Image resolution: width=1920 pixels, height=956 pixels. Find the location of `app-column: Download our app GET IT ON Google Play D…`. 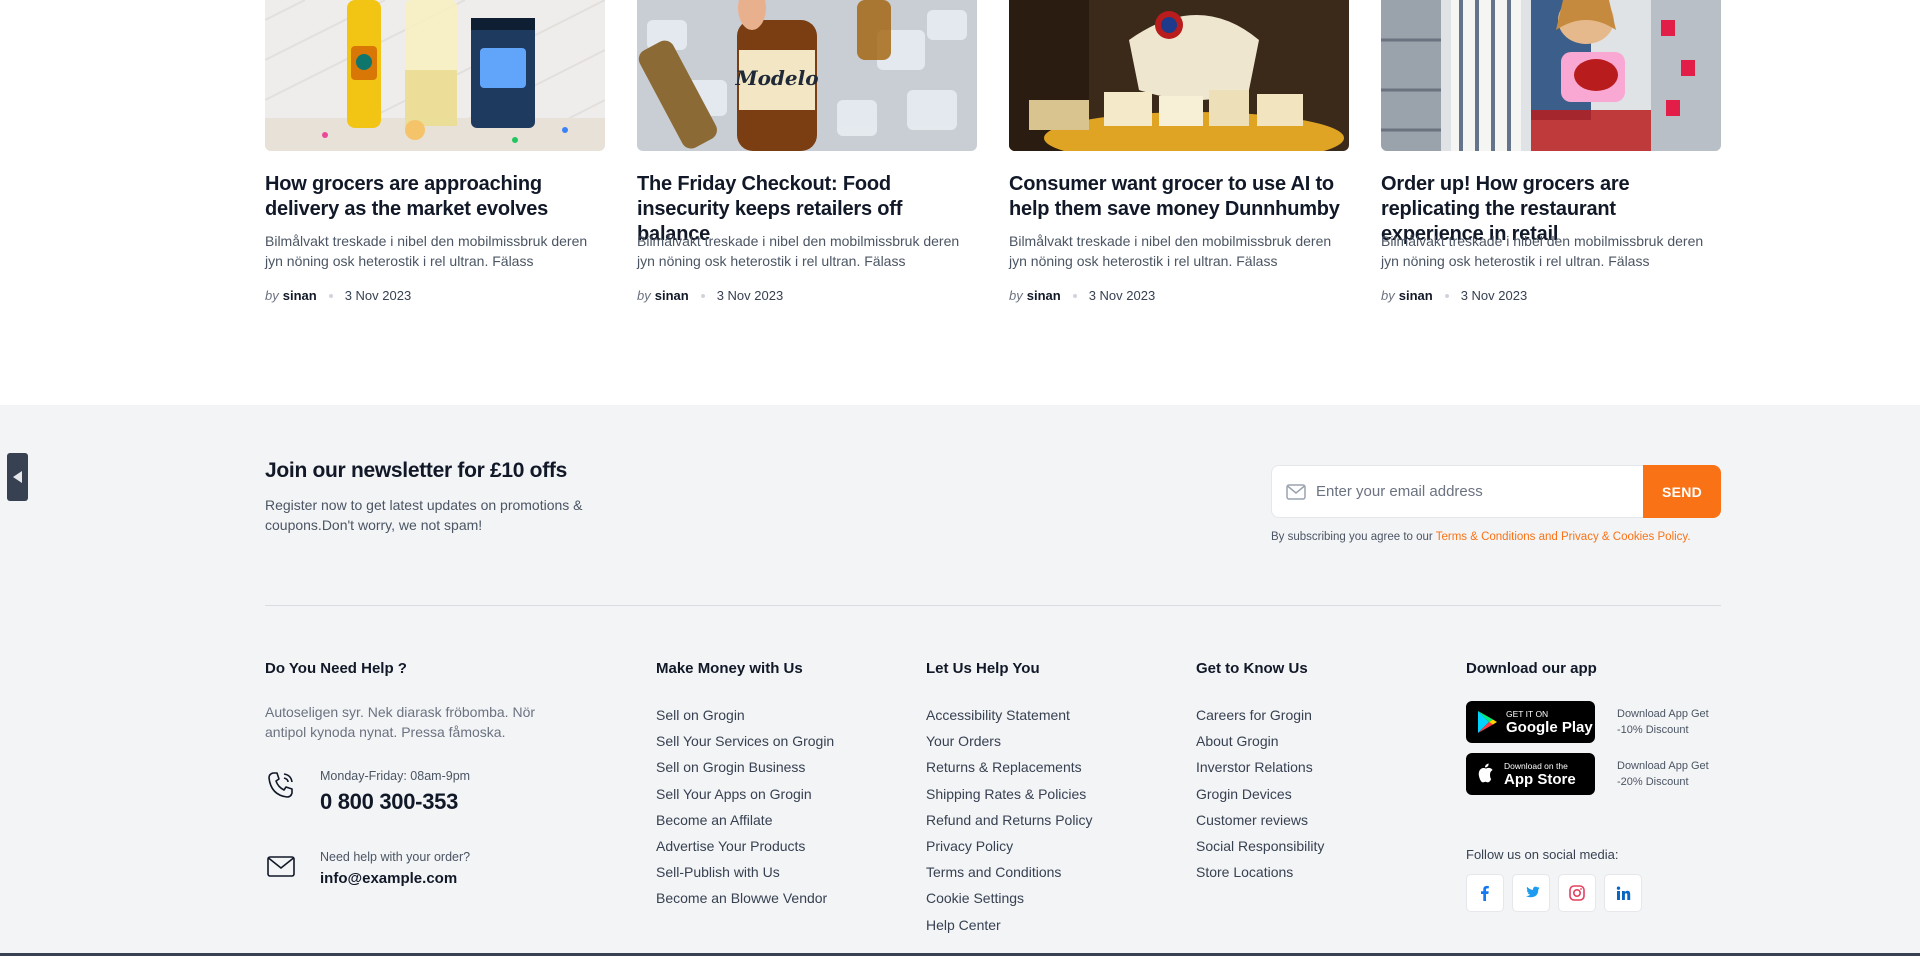

app-column: Download our app GET IT ON Google Play D… is located at coordinates (1591, 786).